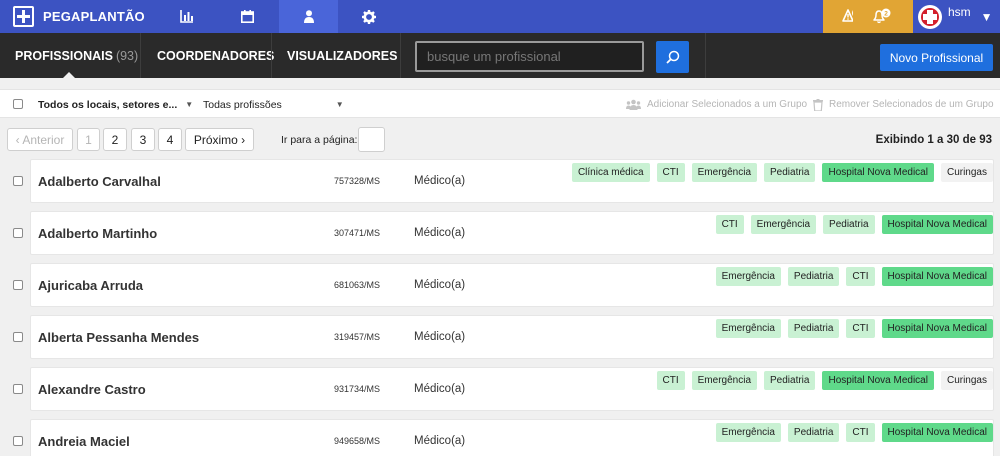 The height and width of the screenshot is (456, 1000). What do you see at coordinates (959, 11) in the screenshot?
I see `user-name: hsm` at bounding box center [959, 11].